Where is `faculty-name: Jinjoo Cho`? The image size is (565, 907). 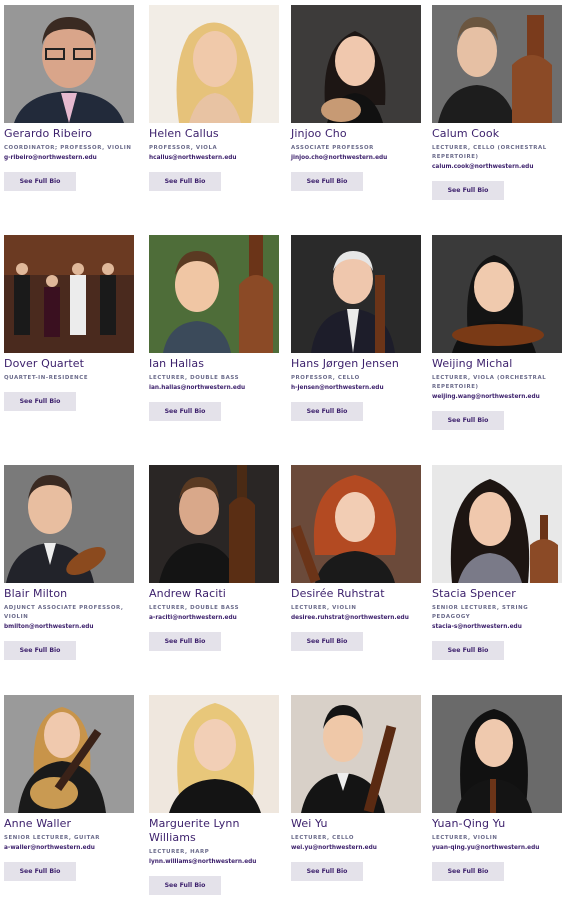 faculty-name: Jinjoo Cho is located at coordinates (357, 134).